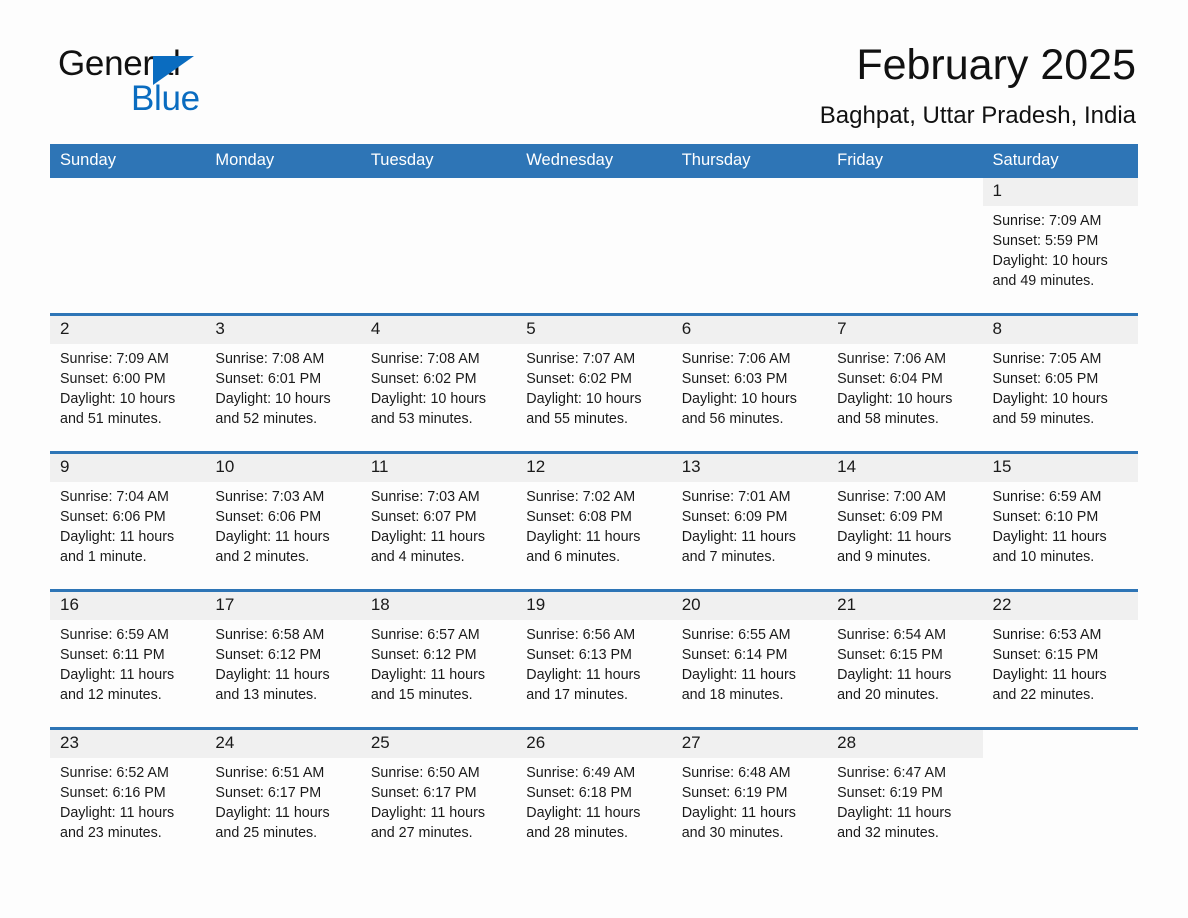 This screenshot has height=918, width=1188. Describe the element at coordinates (593, 192) in the screenshot. I see `day-number` at that location.